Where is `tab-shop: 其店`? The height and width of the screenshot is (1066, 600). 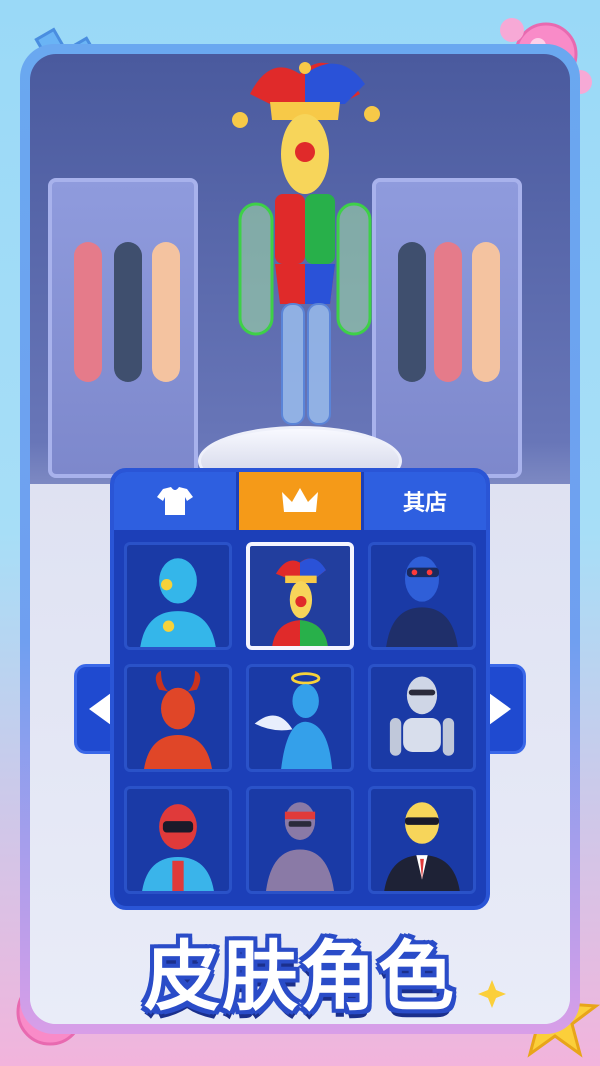
tab-shop: 其店 is located at coordinates (425, 501).